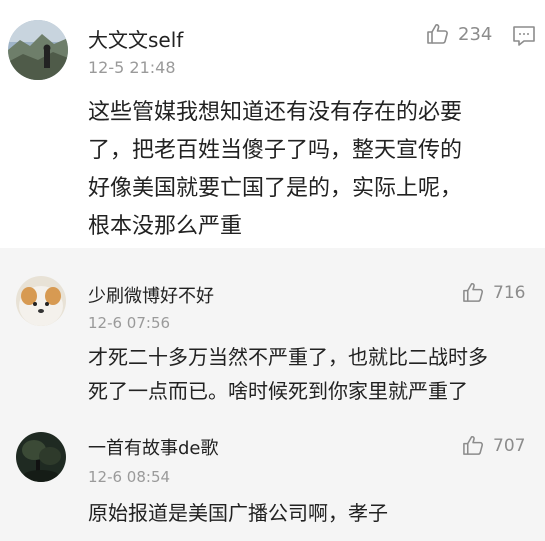  Describe the element at coordinates (151, 295) in the screenshot. I see `username: 少刷微博好不好` at that location.